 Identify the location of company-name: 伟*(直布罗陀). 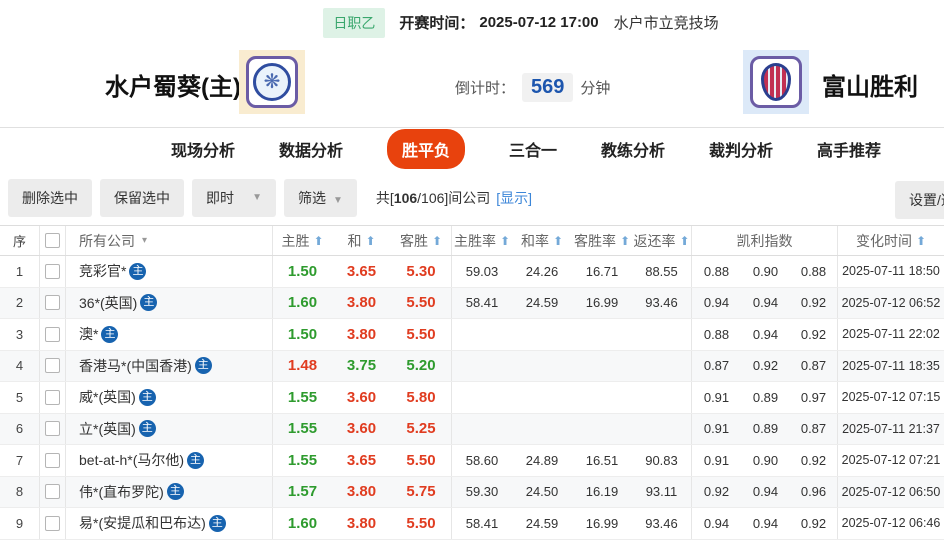
(121, 492).